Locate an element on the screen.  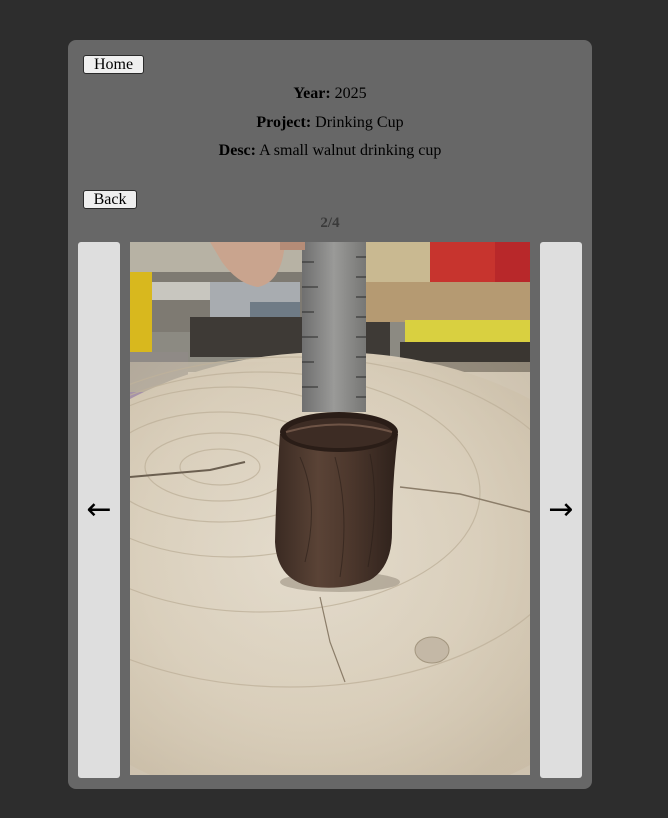
back-button: Back is located at coordinates (110, 199).